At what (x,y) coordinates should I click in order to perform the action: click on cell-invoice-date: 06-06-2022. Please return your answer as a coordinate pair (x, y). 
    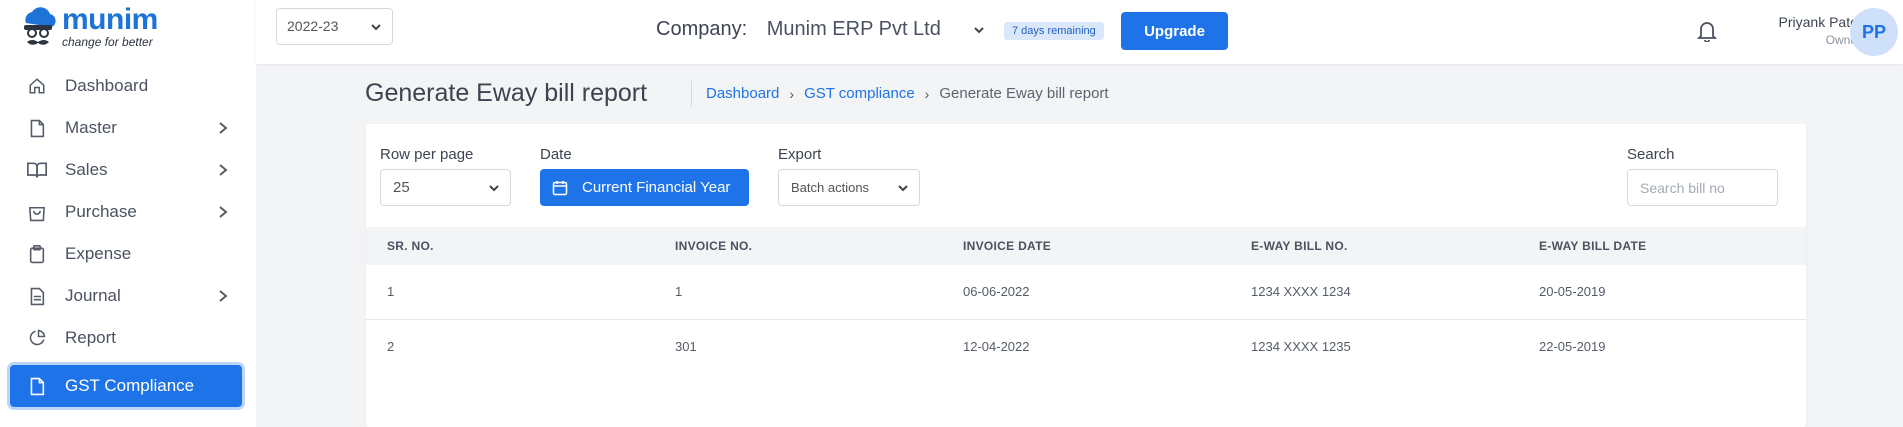
    Looking at the image, I should click on (996, 292).